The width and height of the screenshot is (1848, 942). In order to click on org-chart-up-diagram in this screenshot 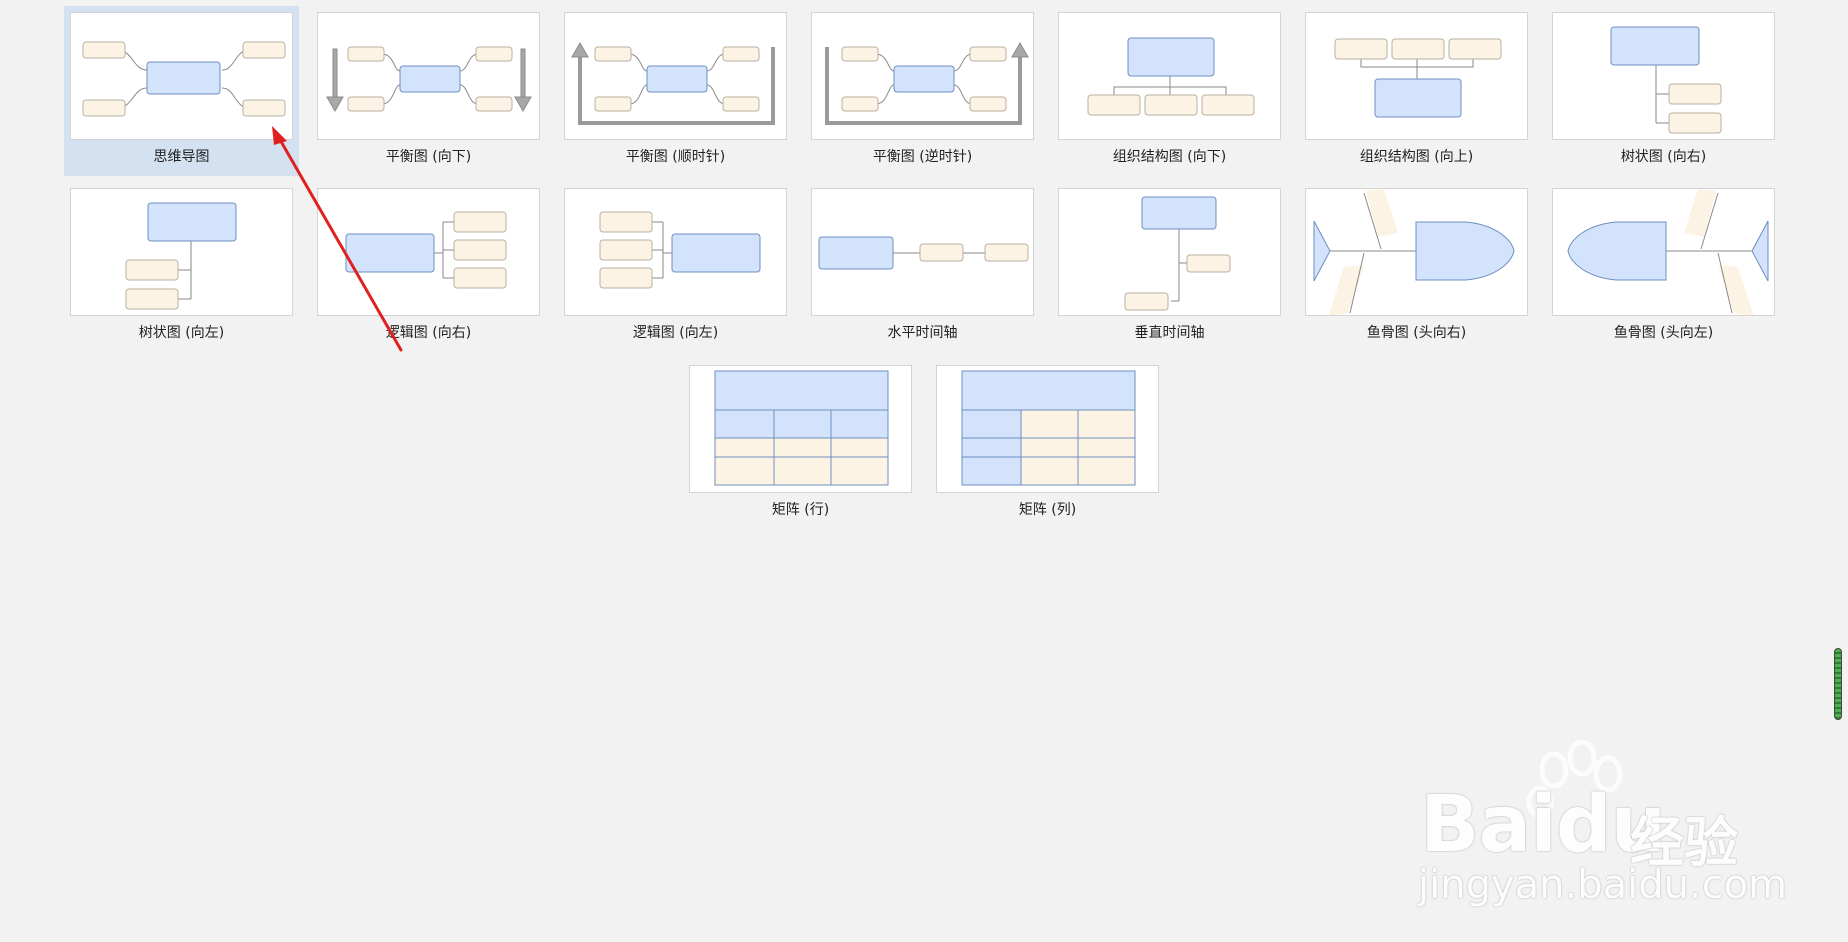, I will do `click(1418, 78)`.